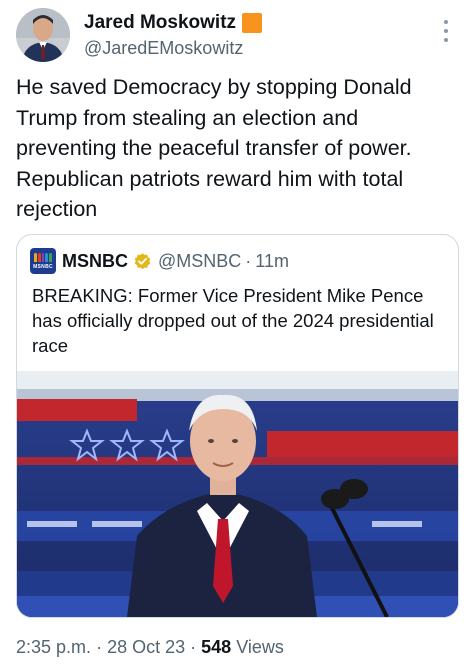 The image size is (474, 670). What do you see at coordinates (272, 261) in the screenshot?
I see `quoted-tweet-time: 11m` at bounding box center [272, 261].